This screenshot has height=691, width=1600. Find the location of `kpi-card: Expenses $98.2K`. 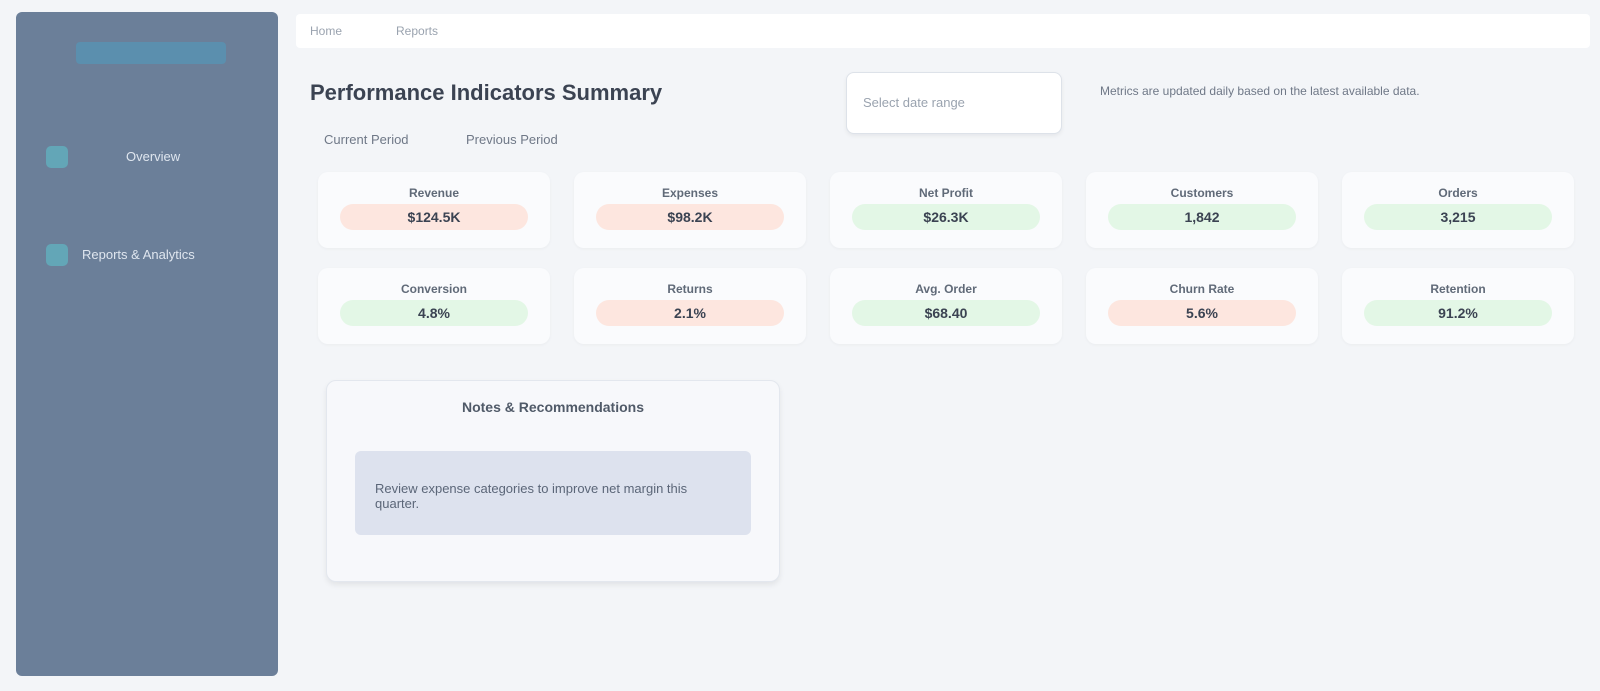

kpi-card: Expenses $98.2K is located at coordinates (690, 210).